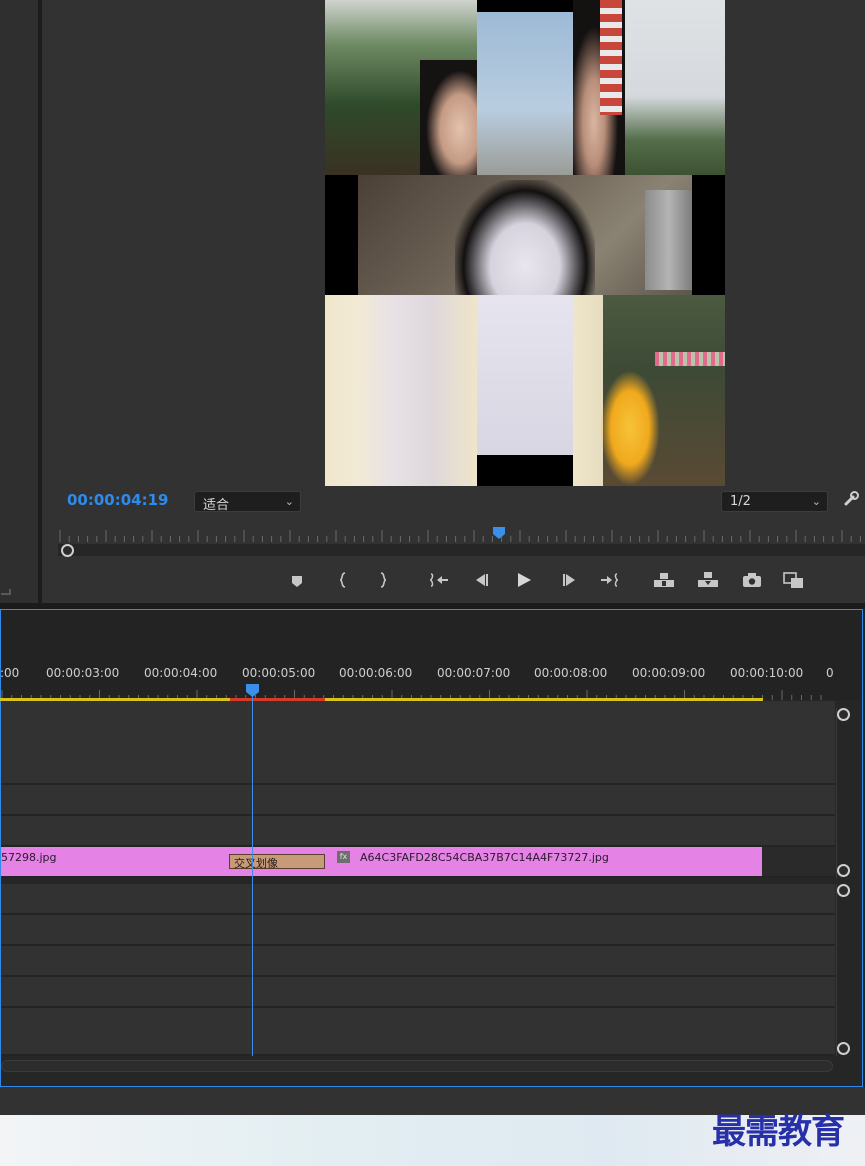 The image size is (865, 1166). I want to click on panel-menu-icon, so click(6, 589).